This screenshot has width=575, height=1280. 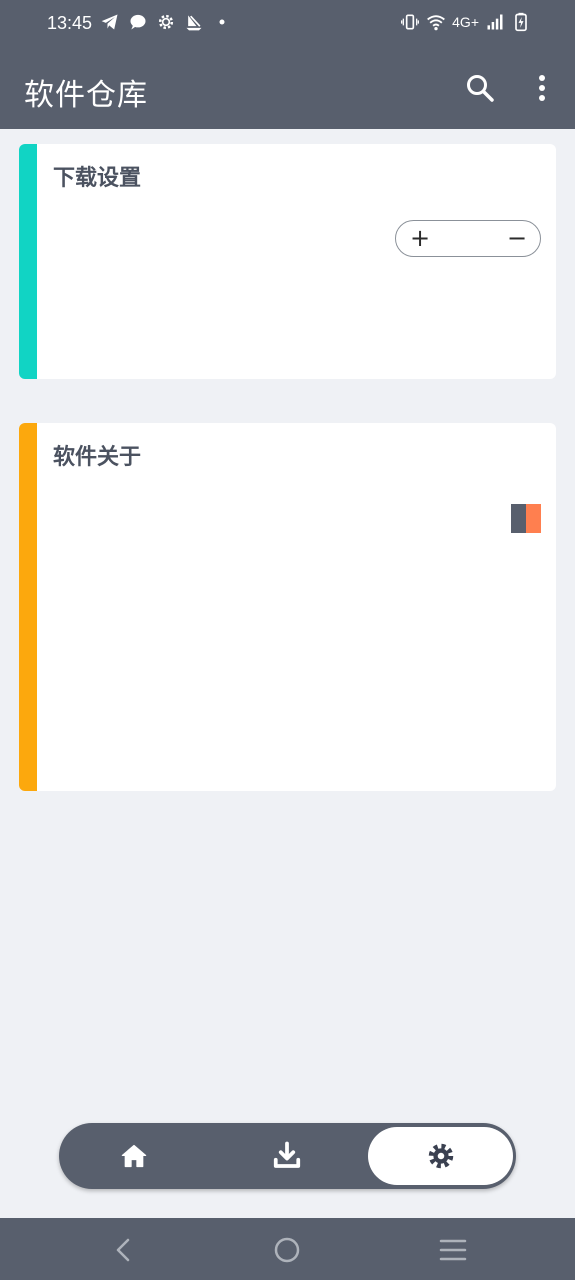 I want to click on sail-icon, so click(x=194, y=23).